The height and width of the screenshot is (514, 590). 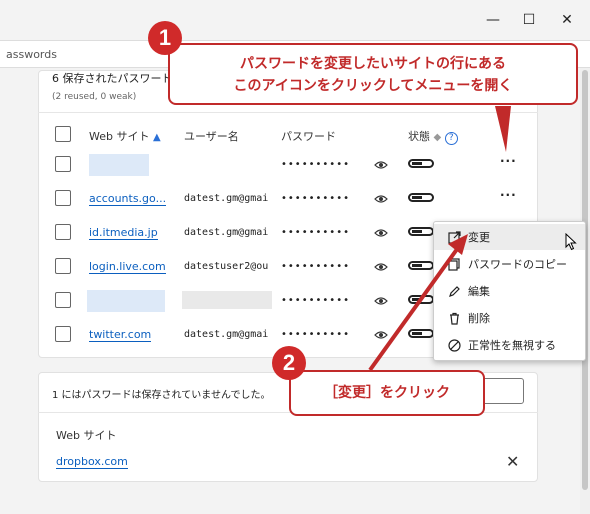 What do you see at coordinates (373, 86) in the screenshot?
I see `callout-step-1-line-2: このアイコンをクリックしてメニューを開く` at bounding box center [373, 86].